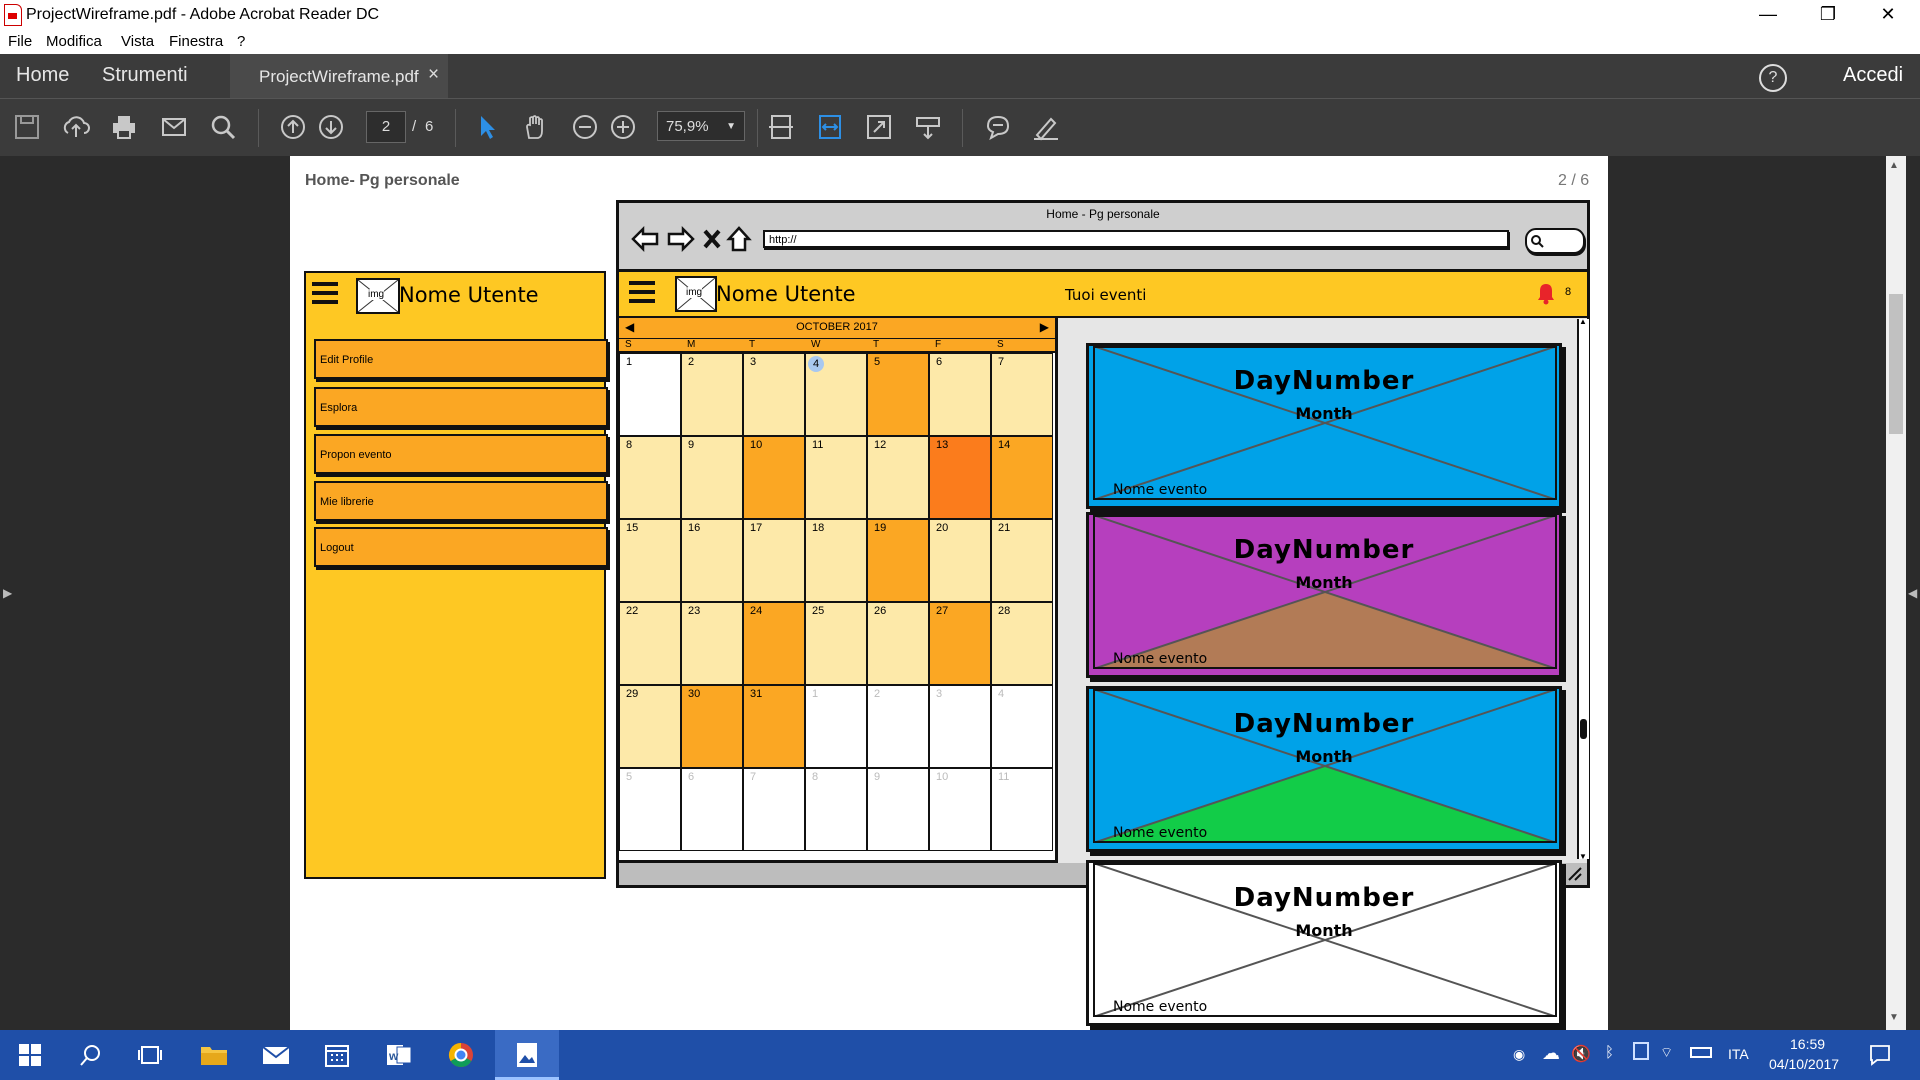 The image size is (1920, 1080). What do you see at coordinates (774, 560) in the screenshot?
I see `calendar-day-cell: 17` at bounding box center [774, 560].